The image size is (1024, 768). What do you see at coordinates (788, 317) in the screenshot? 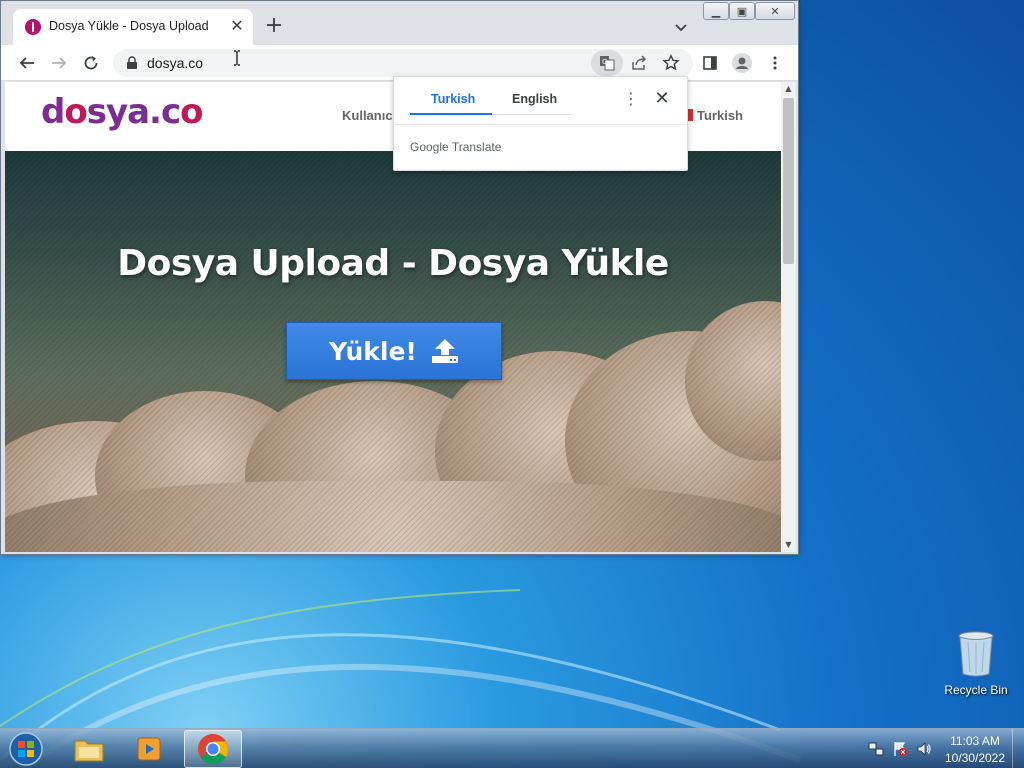
I see `page-scrollbar: ▲ ▼` at bounding box center [788, 317].